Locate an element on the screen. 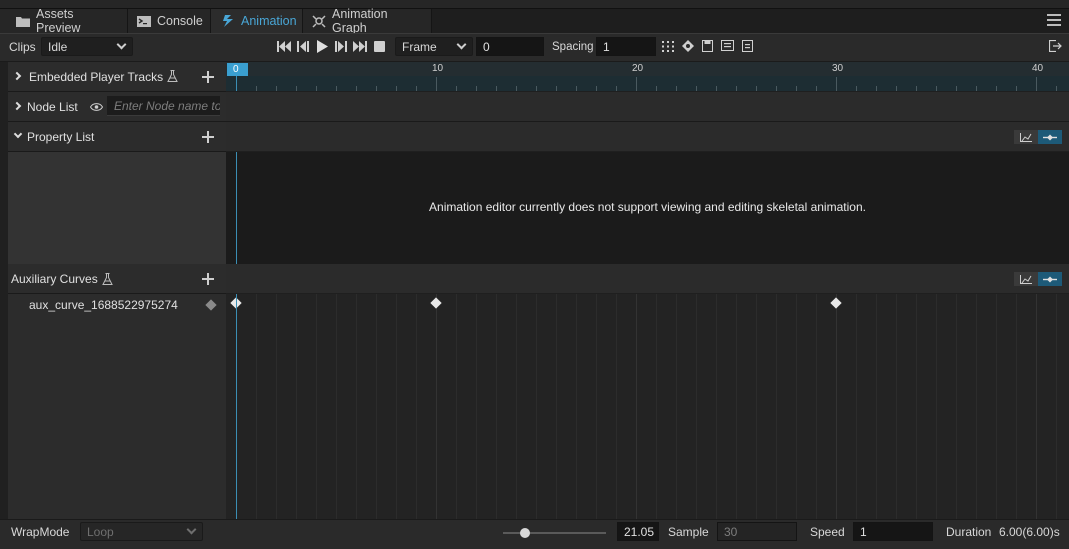 Image resolution: width=1069 pixels, height=549 pixels. embedded-player-tracks-row: Embedded Player Tracks is located at coordinates (117, 77).